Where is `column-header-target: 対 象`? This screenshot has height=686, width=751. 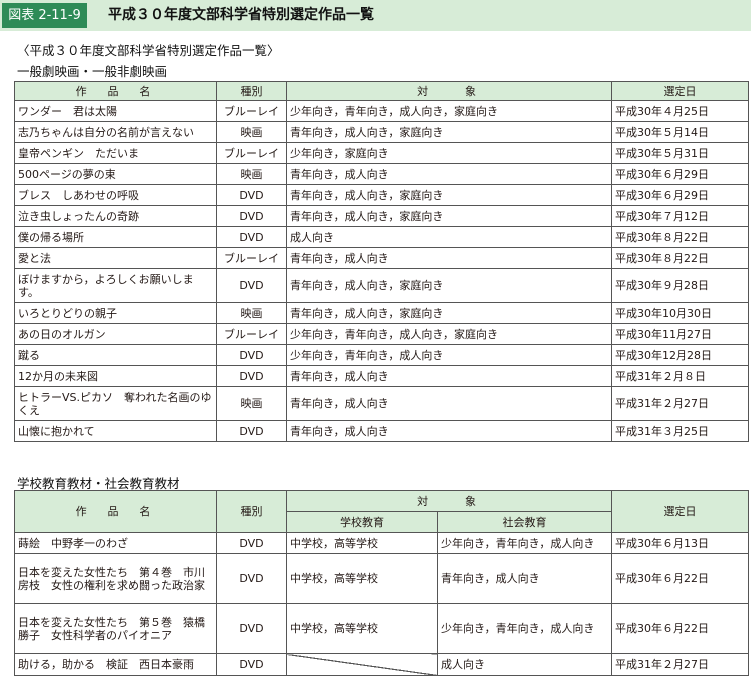 column-header-target: 対 象 is located at coordinates (449, 91).